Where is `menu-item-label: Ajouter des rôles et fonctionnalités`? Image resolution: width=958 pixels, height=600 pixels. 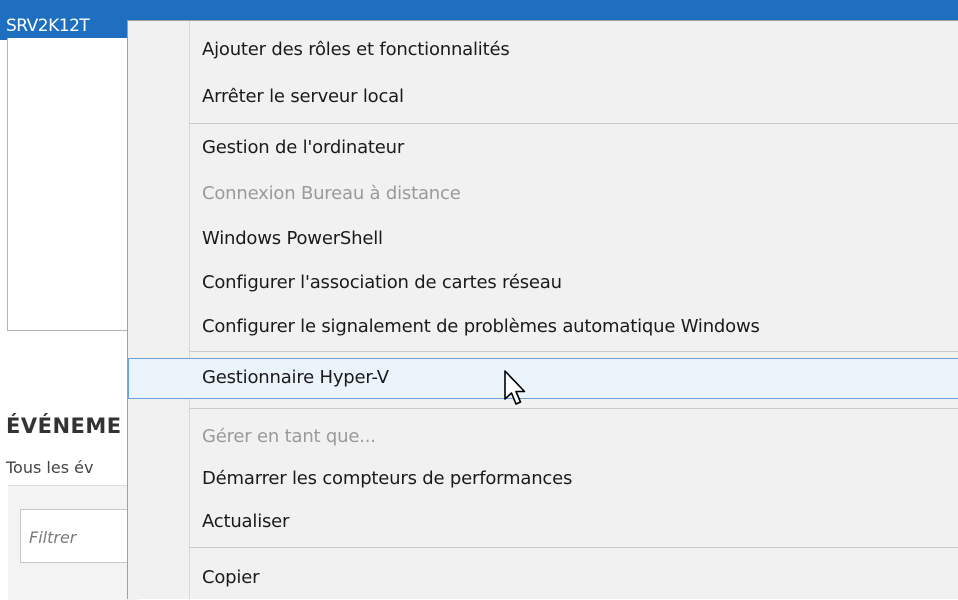 menu-item-label: Ajouter des rôles et fonctionnalités is located at coordinates (356, 49).